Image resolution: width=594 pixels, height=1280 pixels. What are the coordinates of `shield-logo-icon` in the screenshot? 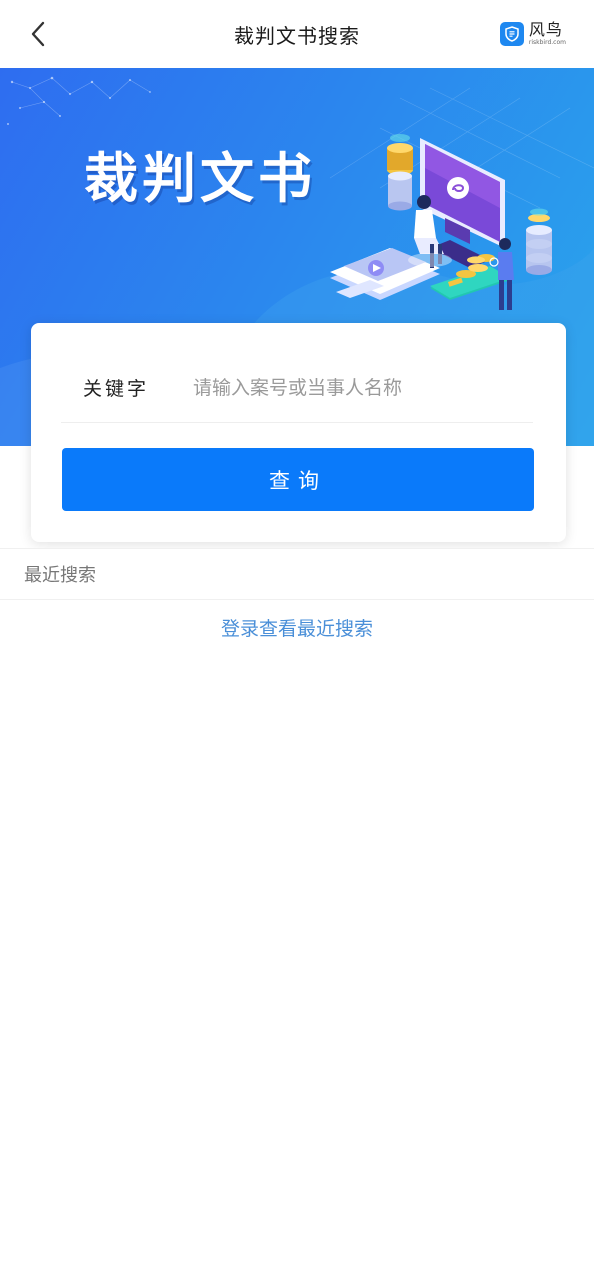 It's located at (511, 34).